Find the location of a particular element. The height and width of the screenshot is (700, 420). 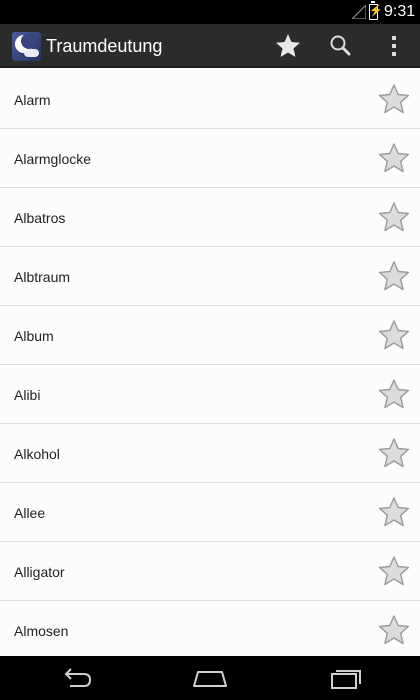

list-item-label: Albtraum is located at coordinates (42, 277).